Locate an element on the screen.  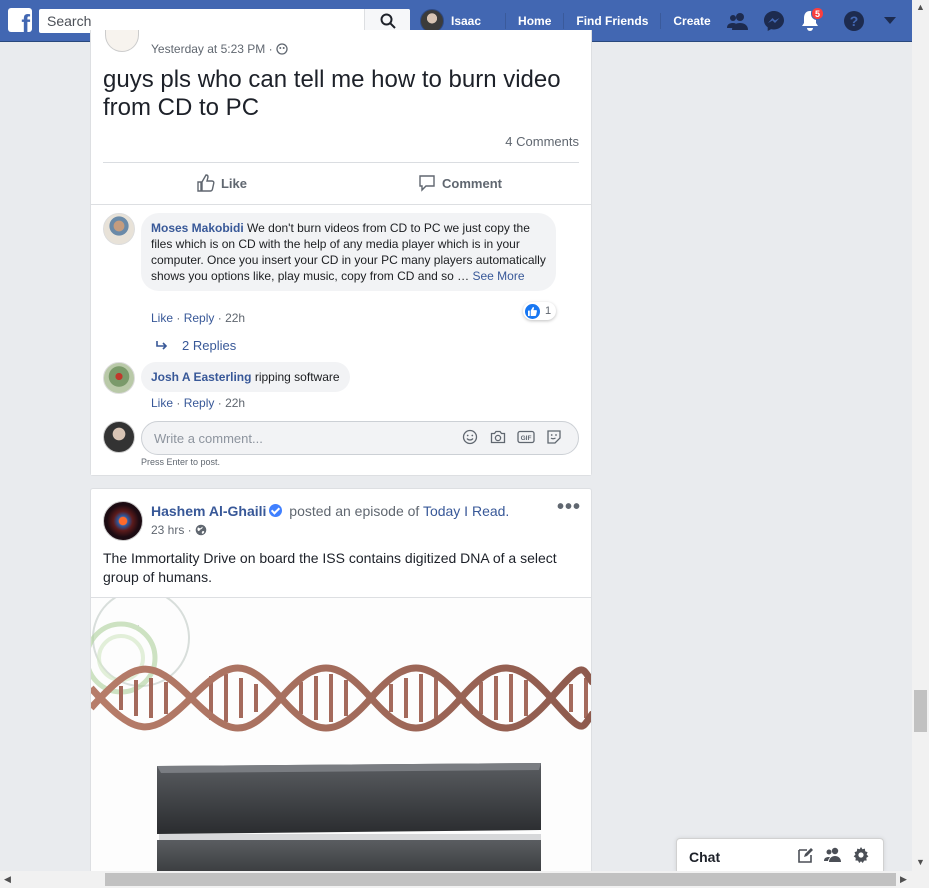
messenger-button is located at coordinates (774, 21).